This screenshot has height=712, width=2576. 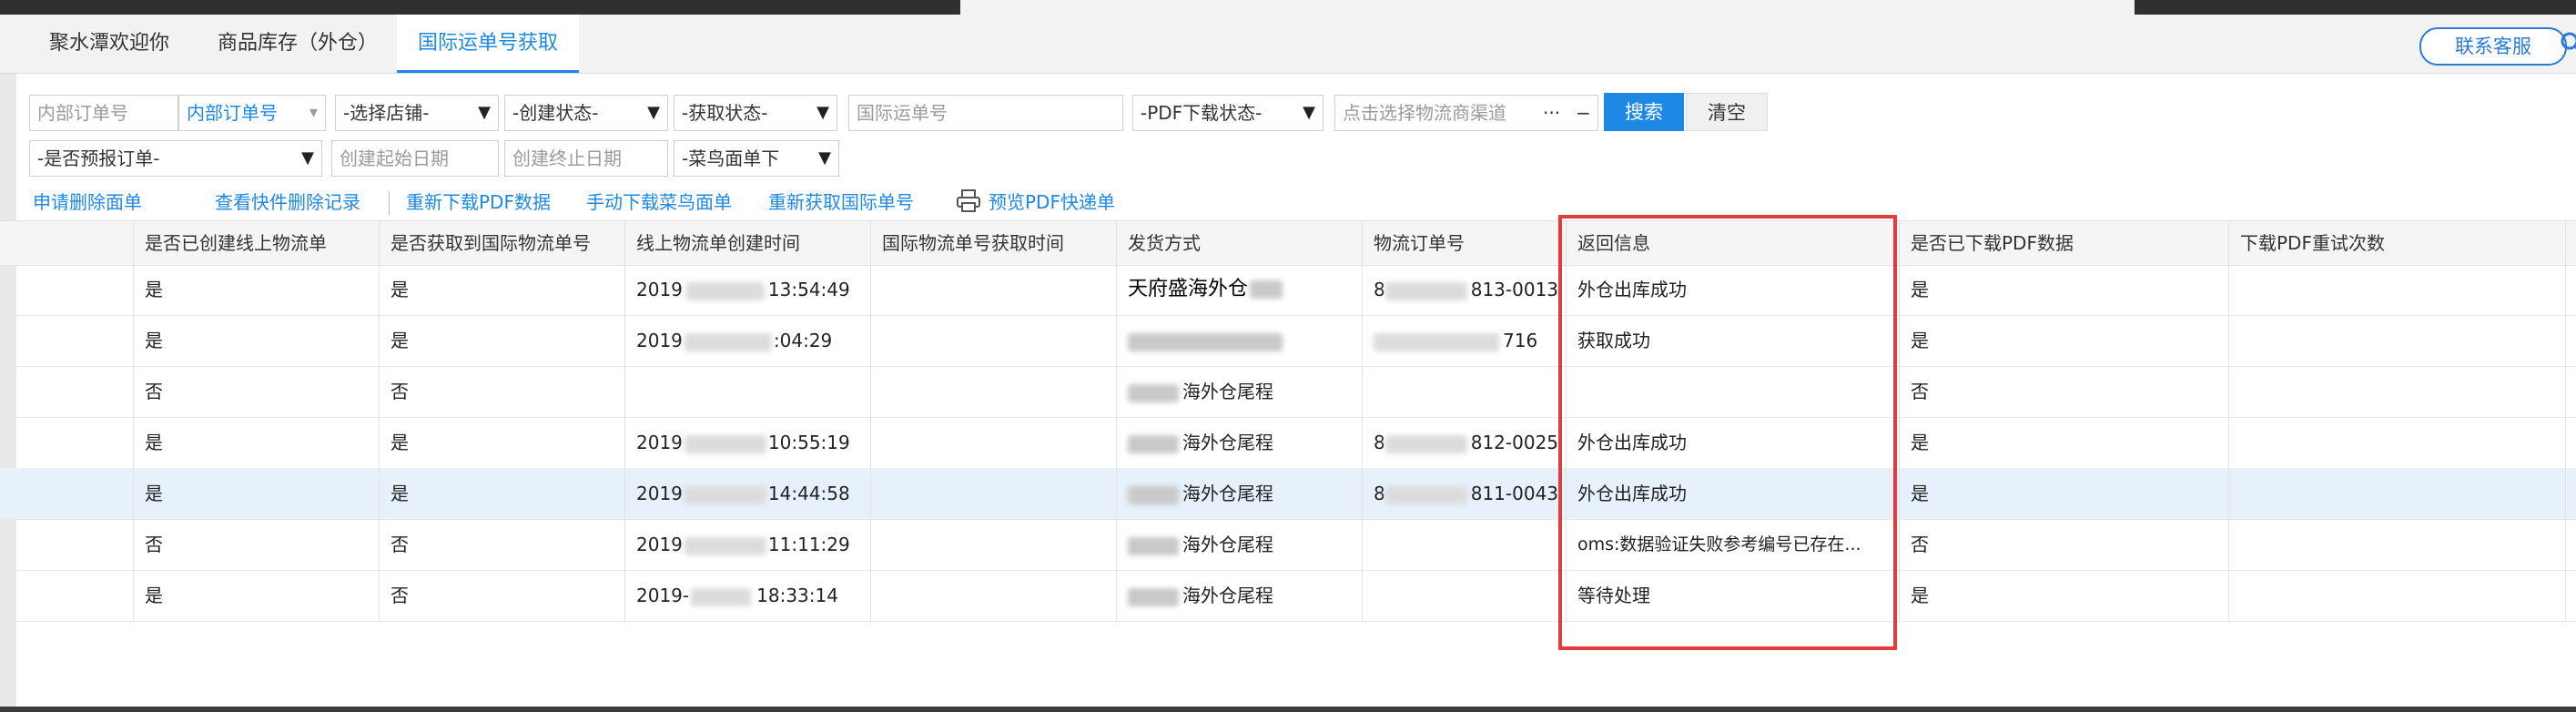 What do you see at coordinates (1514, 289) in the screenshot?
I see `order-suffix: 813-0013` at bounding box center [1514, 289].